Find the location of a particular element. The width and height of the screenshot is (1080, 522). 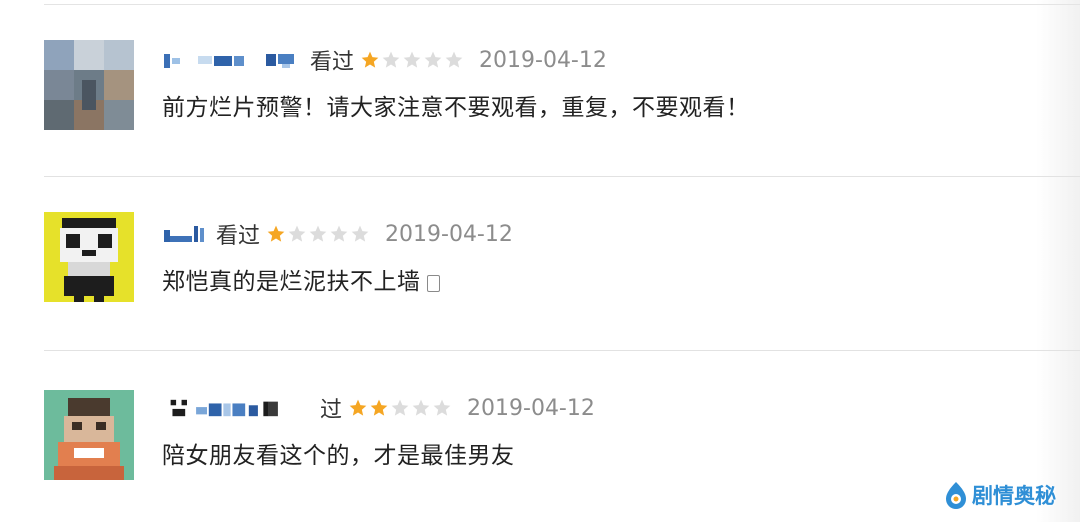

watermark: 剧情奥秘 is located at coordinates (1000, 495).